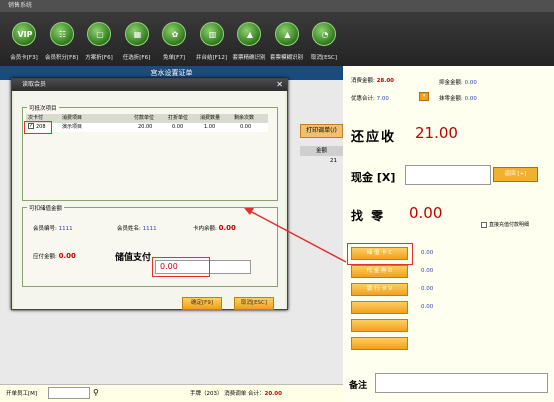 This screenshot has width=554, height=402. Describe the element at coordinates (273, 394) in the screenshot. I see `total-value: 20.00` at that location.